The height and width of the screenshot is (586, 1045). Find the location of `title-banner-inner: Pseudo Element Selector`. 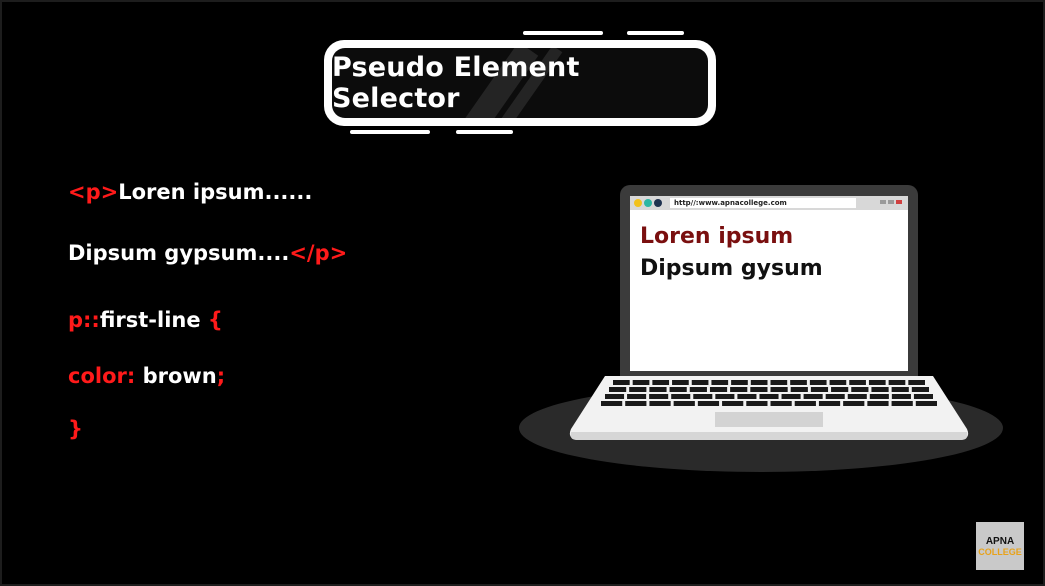

title-banner-inner: Pseudo Element Selector is located at coordinates (520, 83).